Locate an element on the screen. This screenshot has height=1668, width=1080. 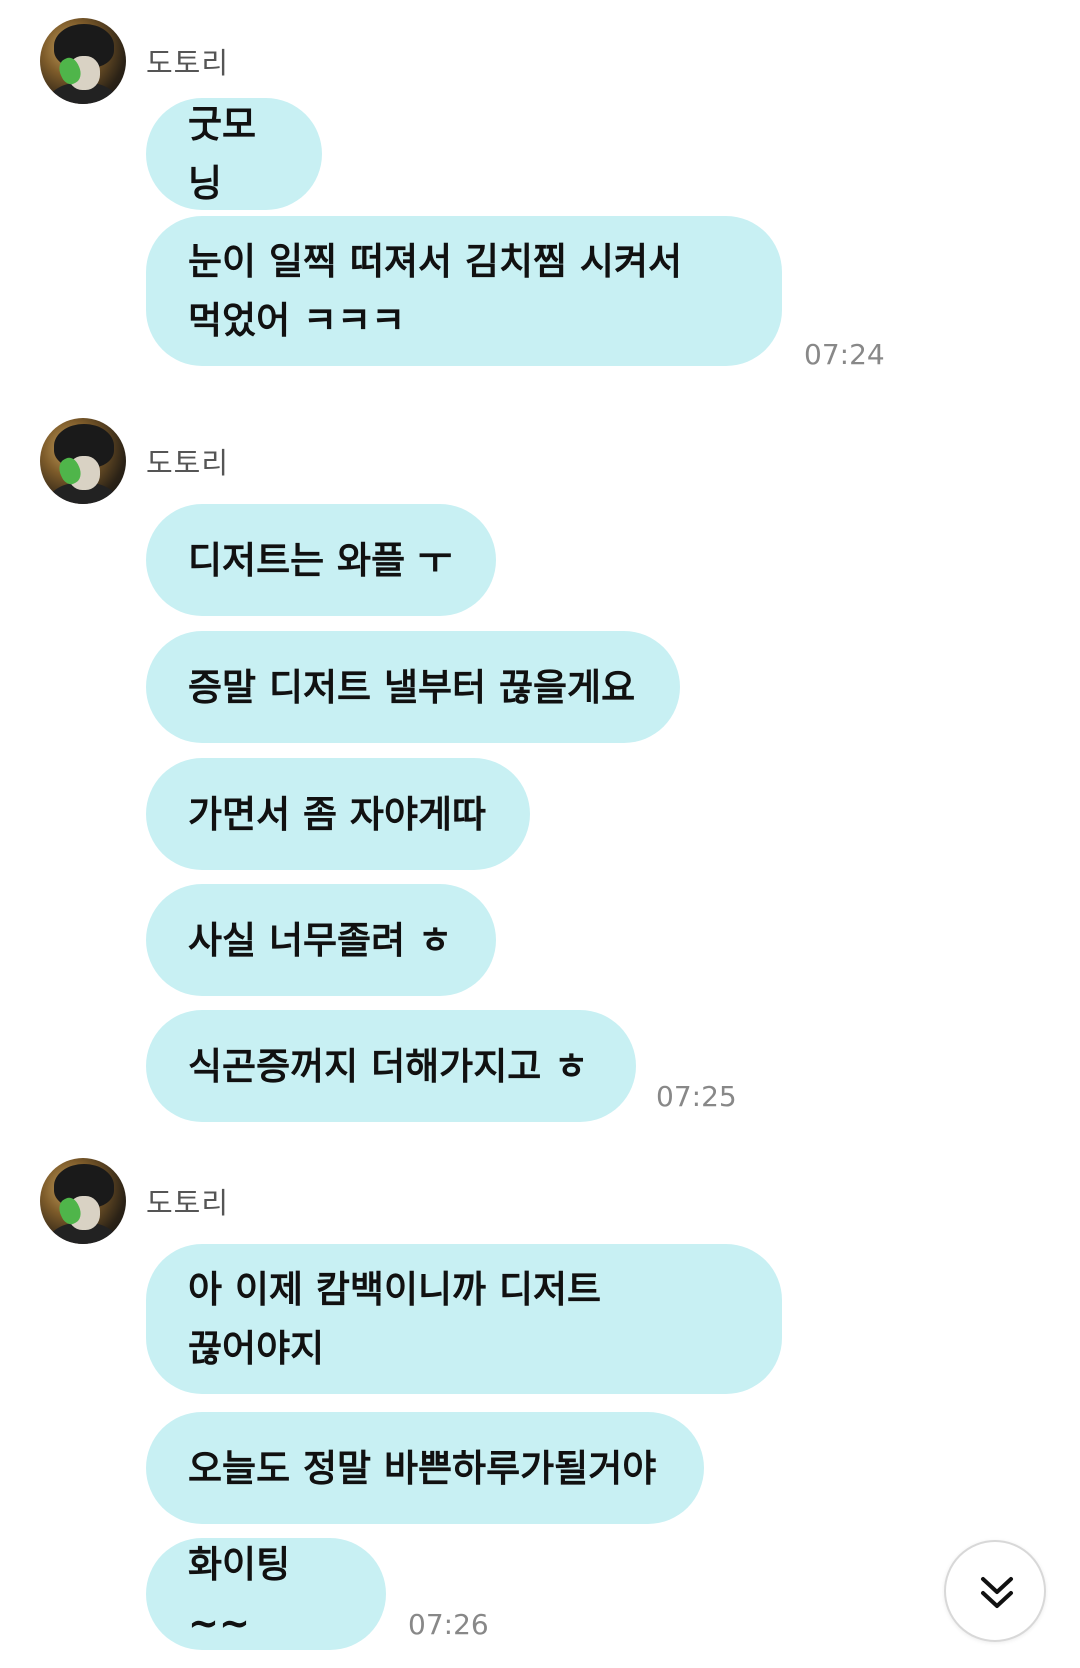
double-chevron-down-icon is located at coordinates (997, 1592).